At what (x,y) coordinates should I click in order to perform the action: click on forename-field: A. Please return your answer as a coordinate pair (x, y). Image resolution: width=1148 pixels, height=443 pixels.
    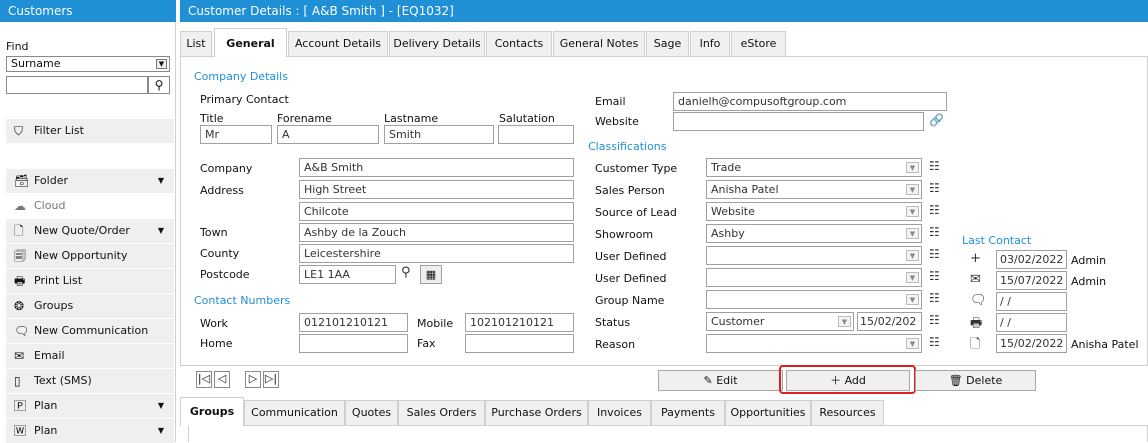
    Looking at the image, I should click on (328, 134).